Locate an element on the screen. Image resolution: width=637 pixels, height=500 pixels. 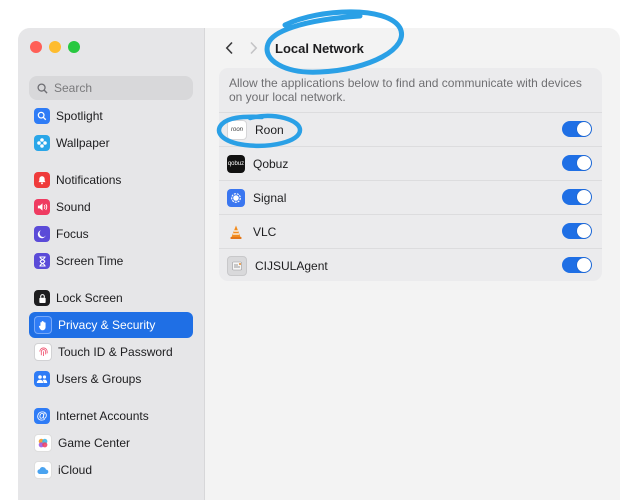
app-name: VLC is located at coordinates (265, 231).